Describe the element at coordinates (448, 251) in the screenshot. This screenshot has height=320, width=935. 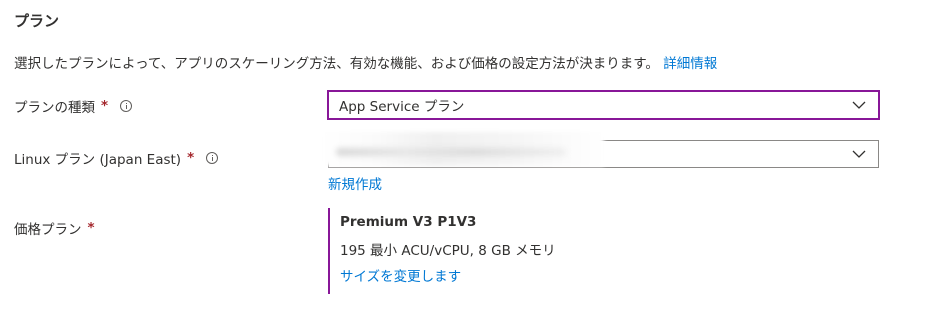
I see `pricing-plan-spec: 195 最小 ACU/vCPU, 8 GB メモリ` at that location.